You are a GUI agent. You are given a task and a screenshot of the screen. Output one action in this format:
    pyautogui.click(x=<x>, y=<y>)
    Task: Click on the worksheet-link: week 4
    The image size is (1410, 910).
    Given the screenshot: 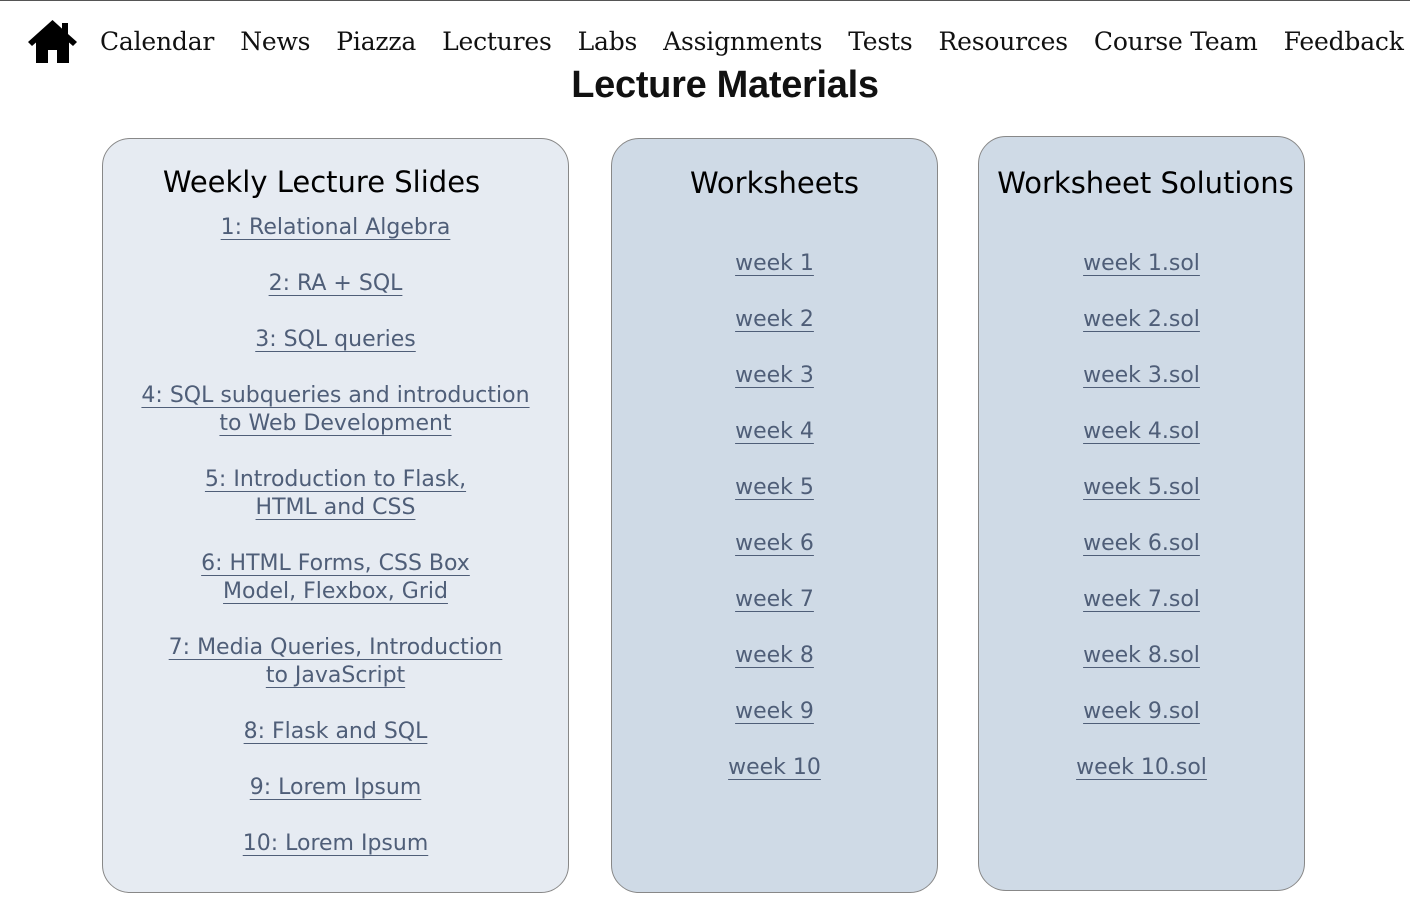 What is the action you would take?
    pyautogui.click(x=774, y=431)
    